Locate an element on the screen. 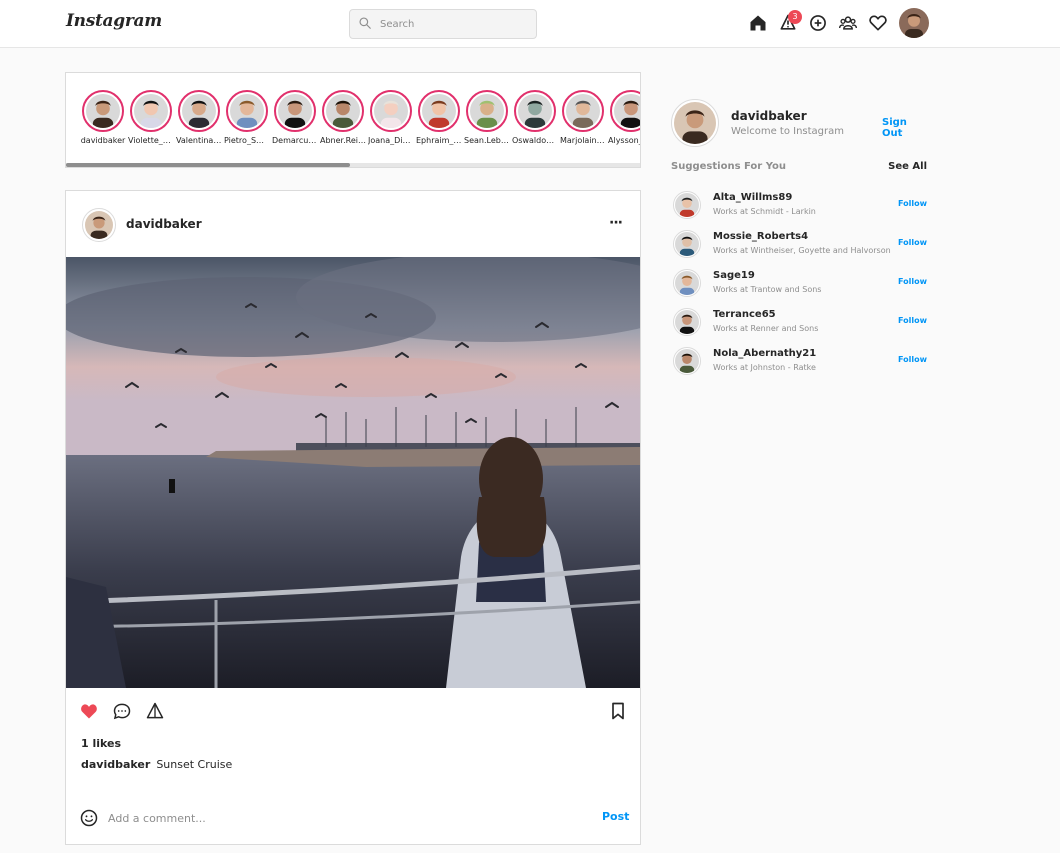 The image size is (1060, 853). caption-username: davidbaker is located at coordinates (115, 764).